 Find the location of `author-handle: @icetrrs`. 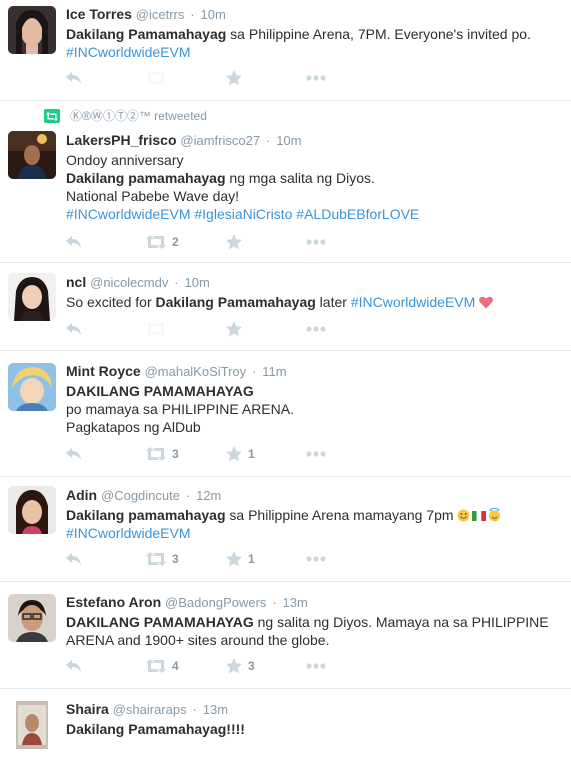

author-handle: @icetrrs is located at coordinates (160, 14).